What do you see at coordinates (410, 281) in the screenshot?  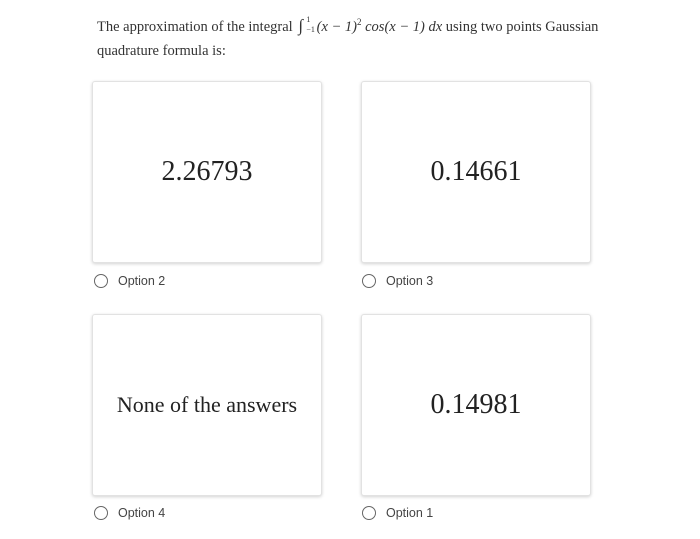 I see `option-label: Option 3` at bounding box center [410, 281].